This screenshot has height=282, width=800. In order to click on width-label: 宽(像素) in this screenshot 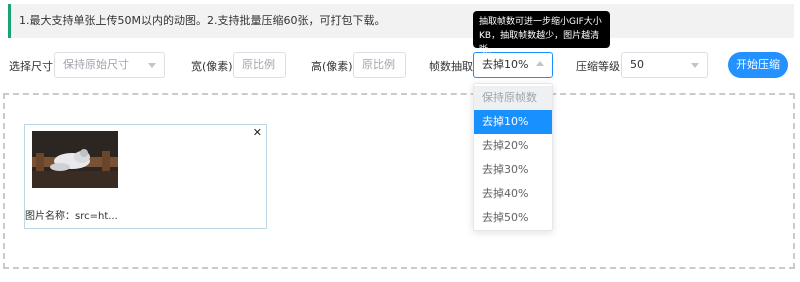, I will do `click(212, 66)`.